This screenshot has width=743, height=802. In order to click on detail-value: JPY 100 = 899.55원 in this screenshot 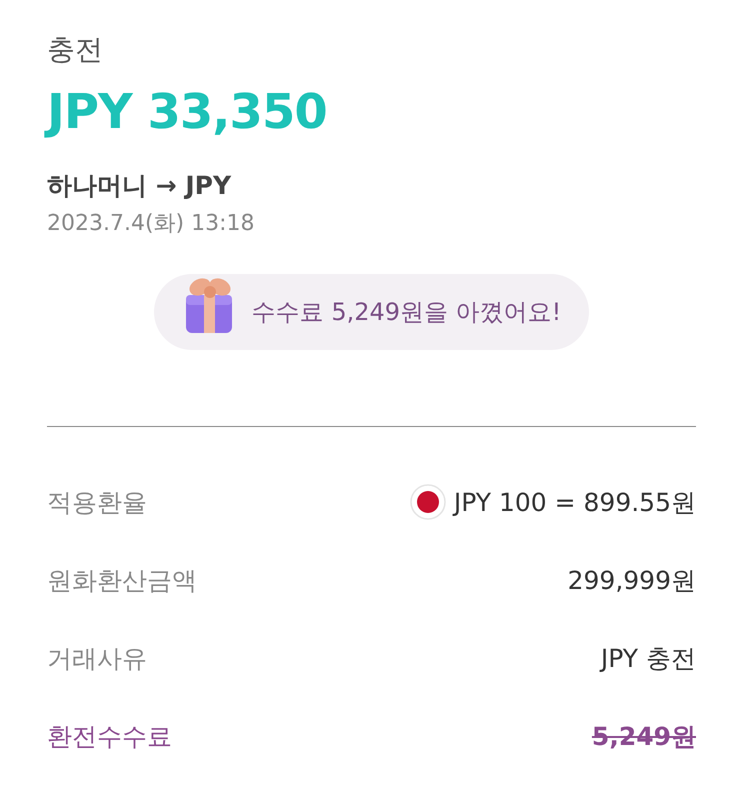, I will do `click(575, 502)`.